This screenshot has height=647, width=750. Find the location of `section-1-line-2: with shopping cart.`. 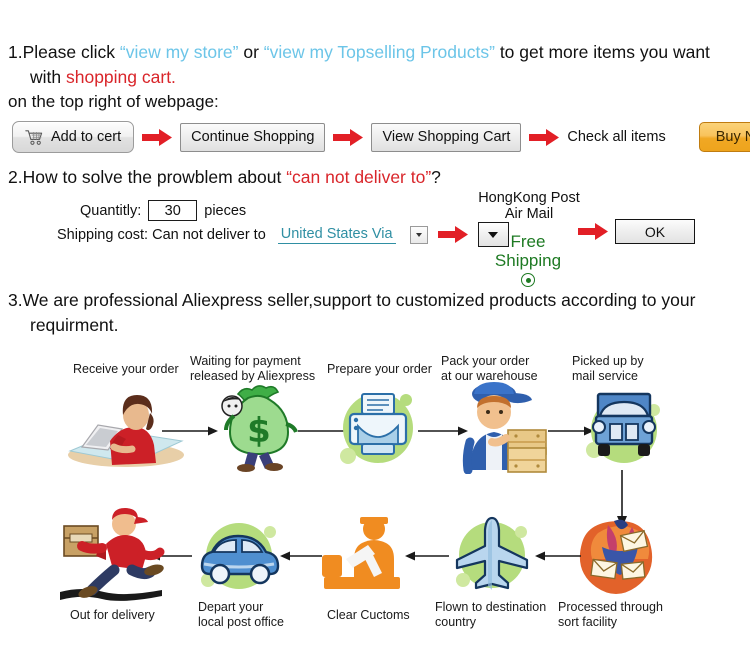

section-1-line-2: with shopping cart. is located at coordinates (387, 77).